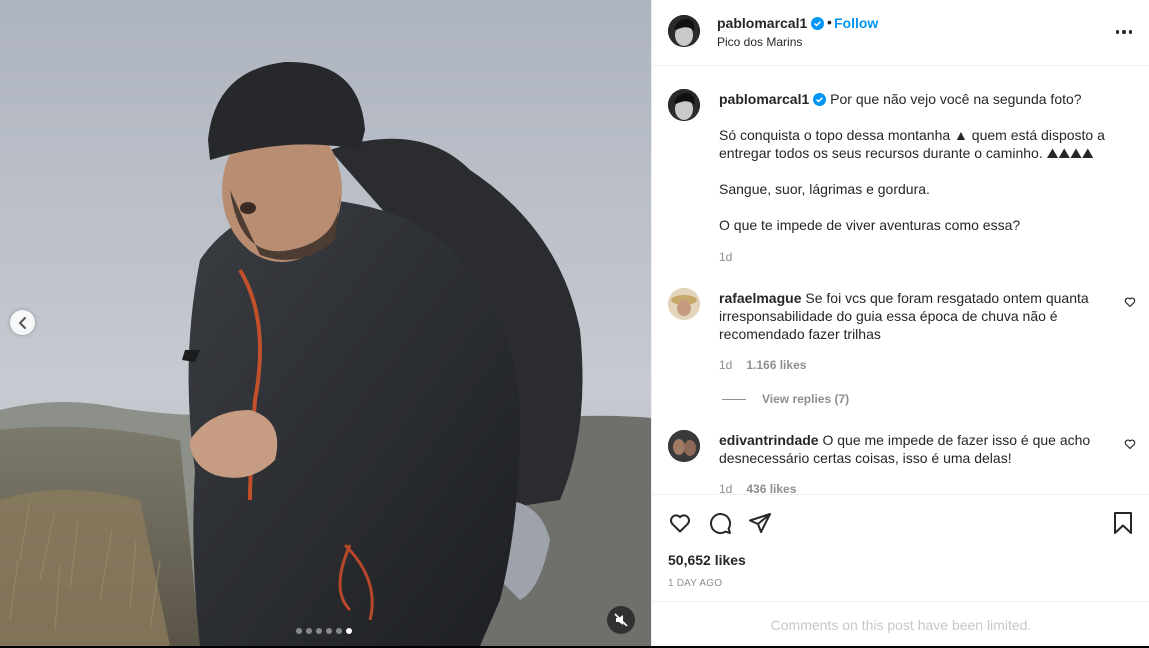 This screenshot has height=648, width=1149. Describe the element at coordinates (324, 631) in the screenshot. I see `carousel-indicator` at that location.